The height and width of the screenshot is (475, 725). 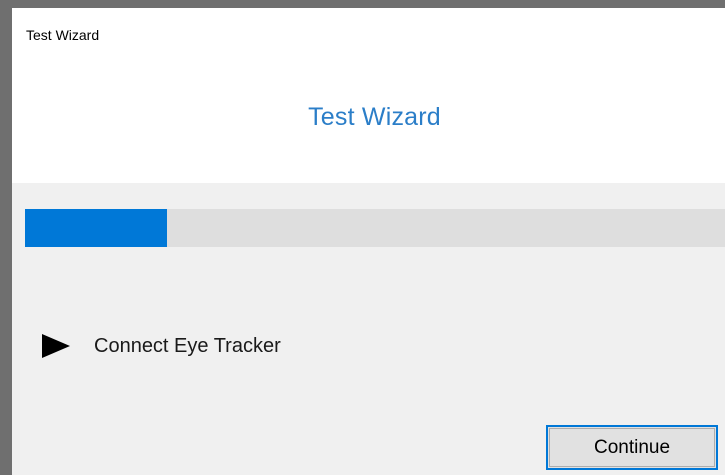 What do you see at coordinates (375, 228) in the screenshot?
I see `progress-bar` at bounding box center [375, 228].